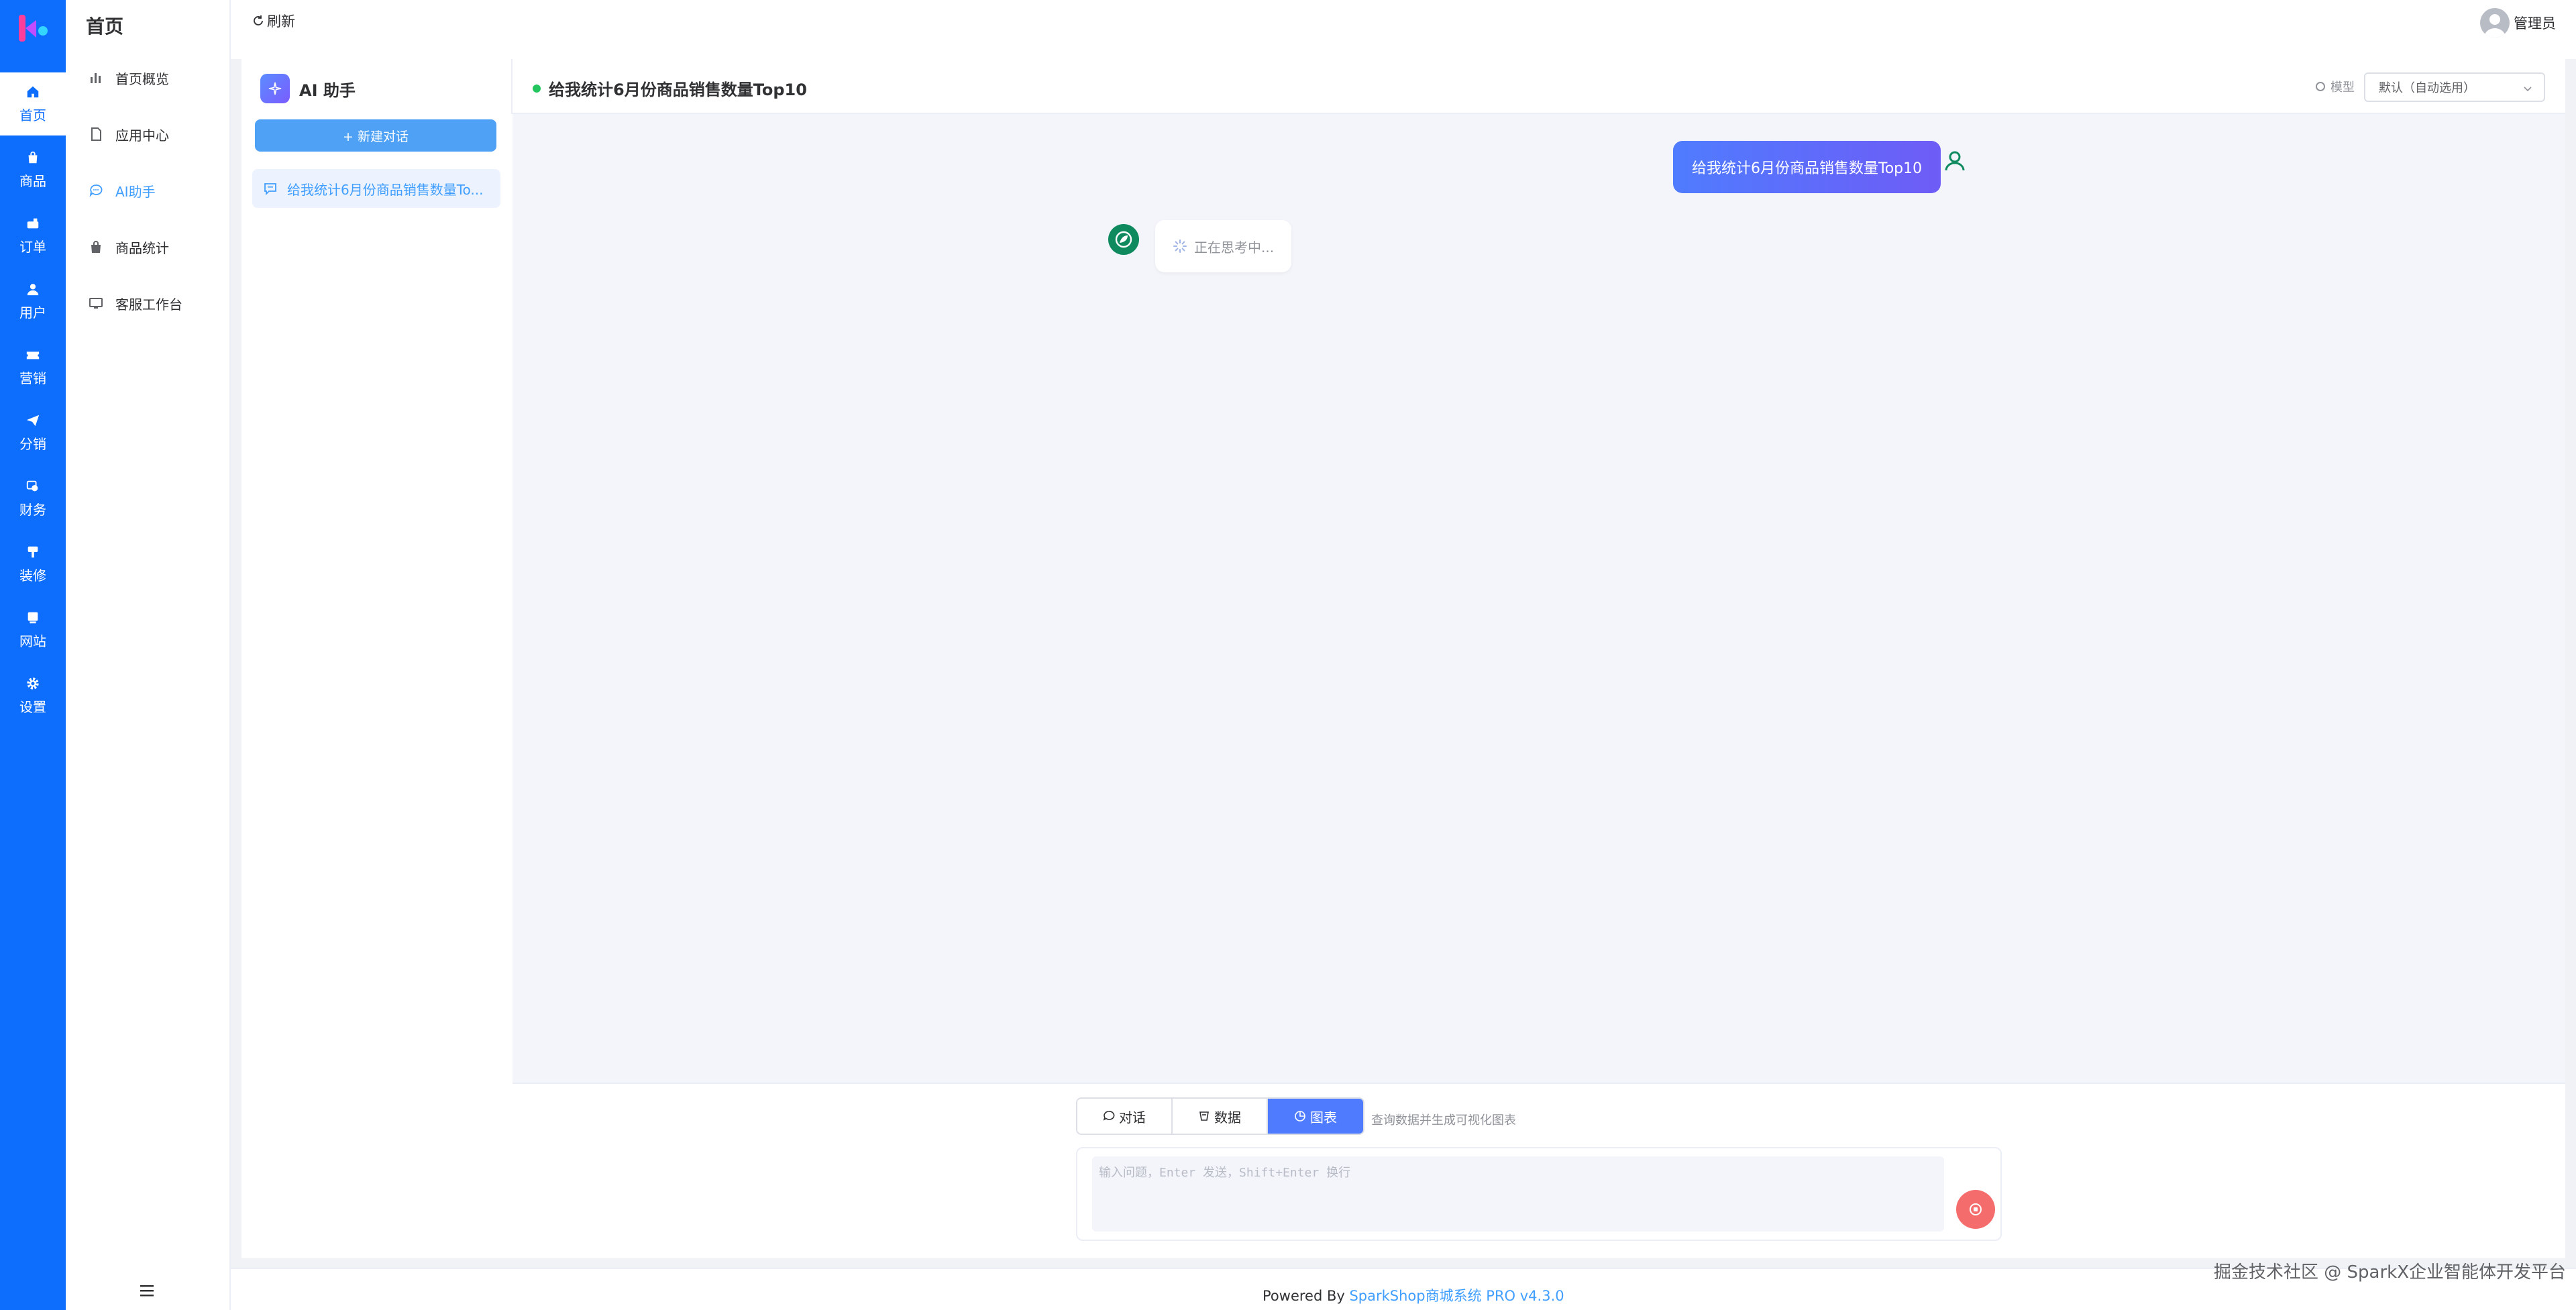 This screenshot has height=1310, width=2576. Describe the element at coordinates (270, 189) in the screenshot. I see `message-icon` at that location.